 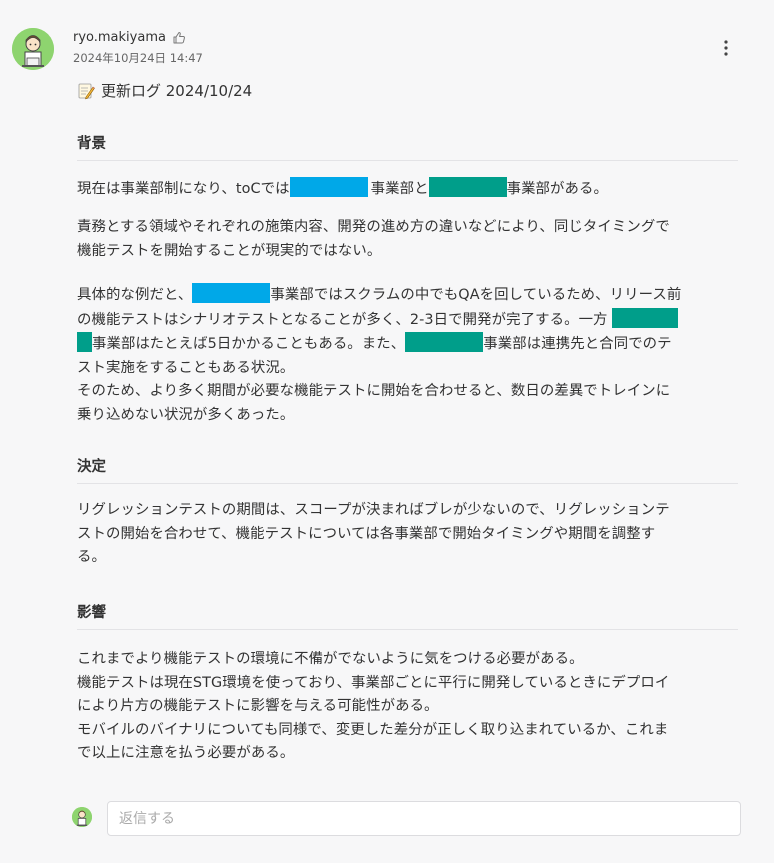 I want to click on section-heading-impact: 影響, so click(x=407, y=616).